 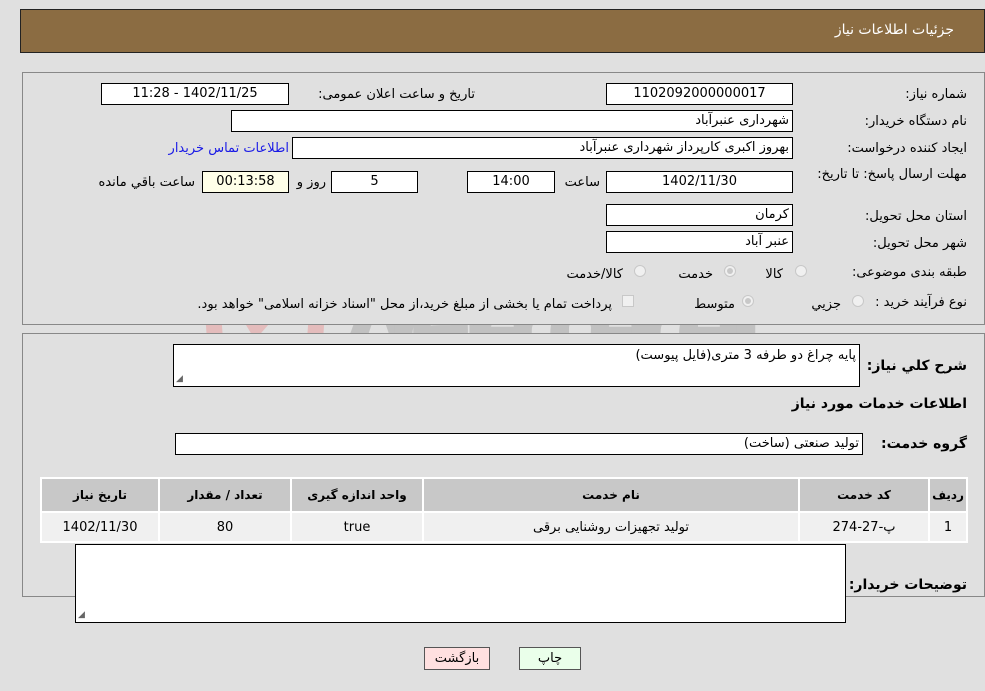 I want to click on category-radio-goods, so click(x=801, y=271).